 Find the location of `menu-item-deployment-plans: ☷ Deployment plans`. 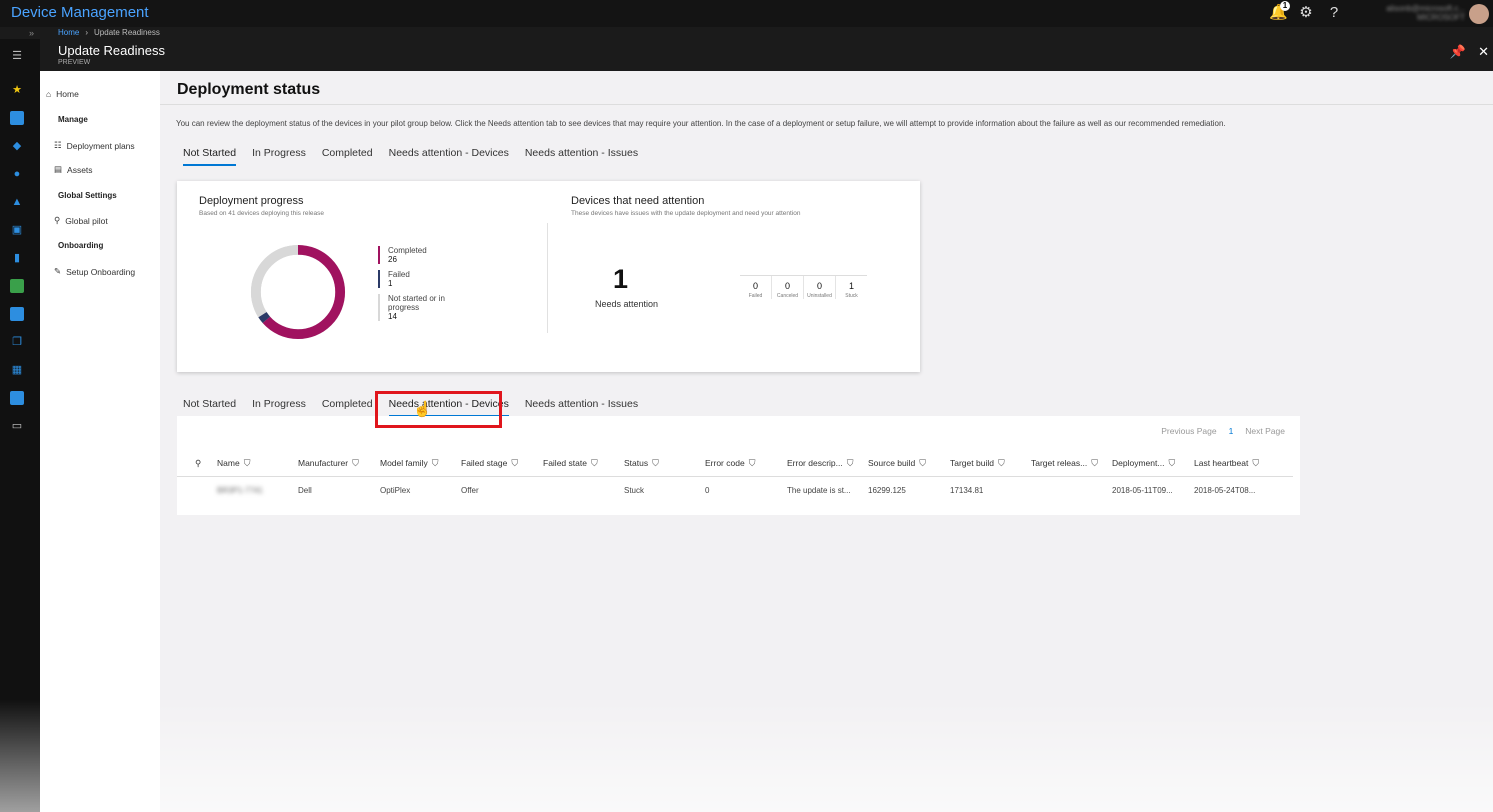

menu-item-deployment-plans: ☷ Deployment plans is located at coordinates (94, 145).